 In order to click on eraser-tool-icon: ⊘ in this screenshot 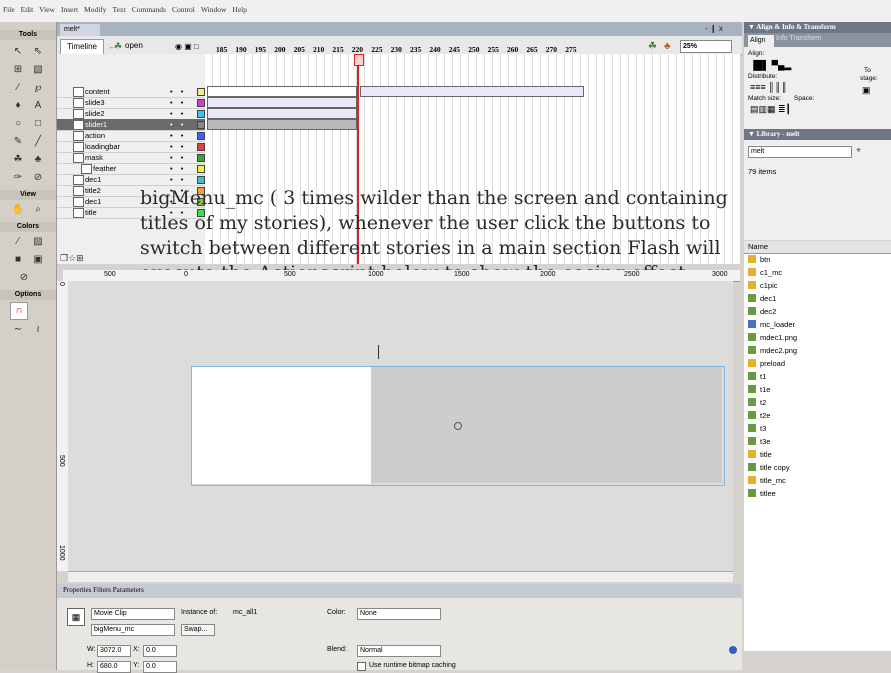, I will do `click(38, 178)`.